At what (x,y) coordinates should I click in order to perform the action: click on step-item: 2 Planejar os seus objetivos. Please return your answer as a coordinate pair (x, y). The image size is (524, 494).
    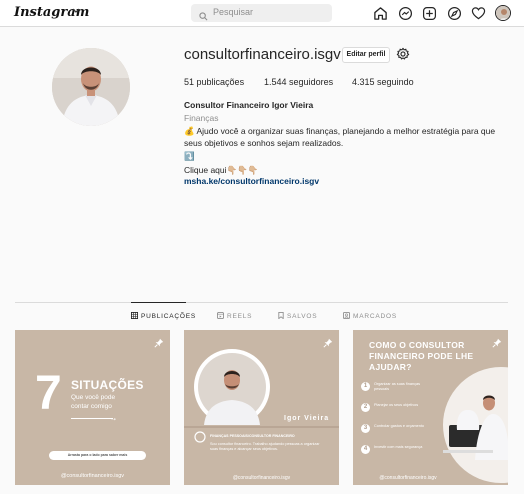
    Looking at the image, I should click on (401, 413).